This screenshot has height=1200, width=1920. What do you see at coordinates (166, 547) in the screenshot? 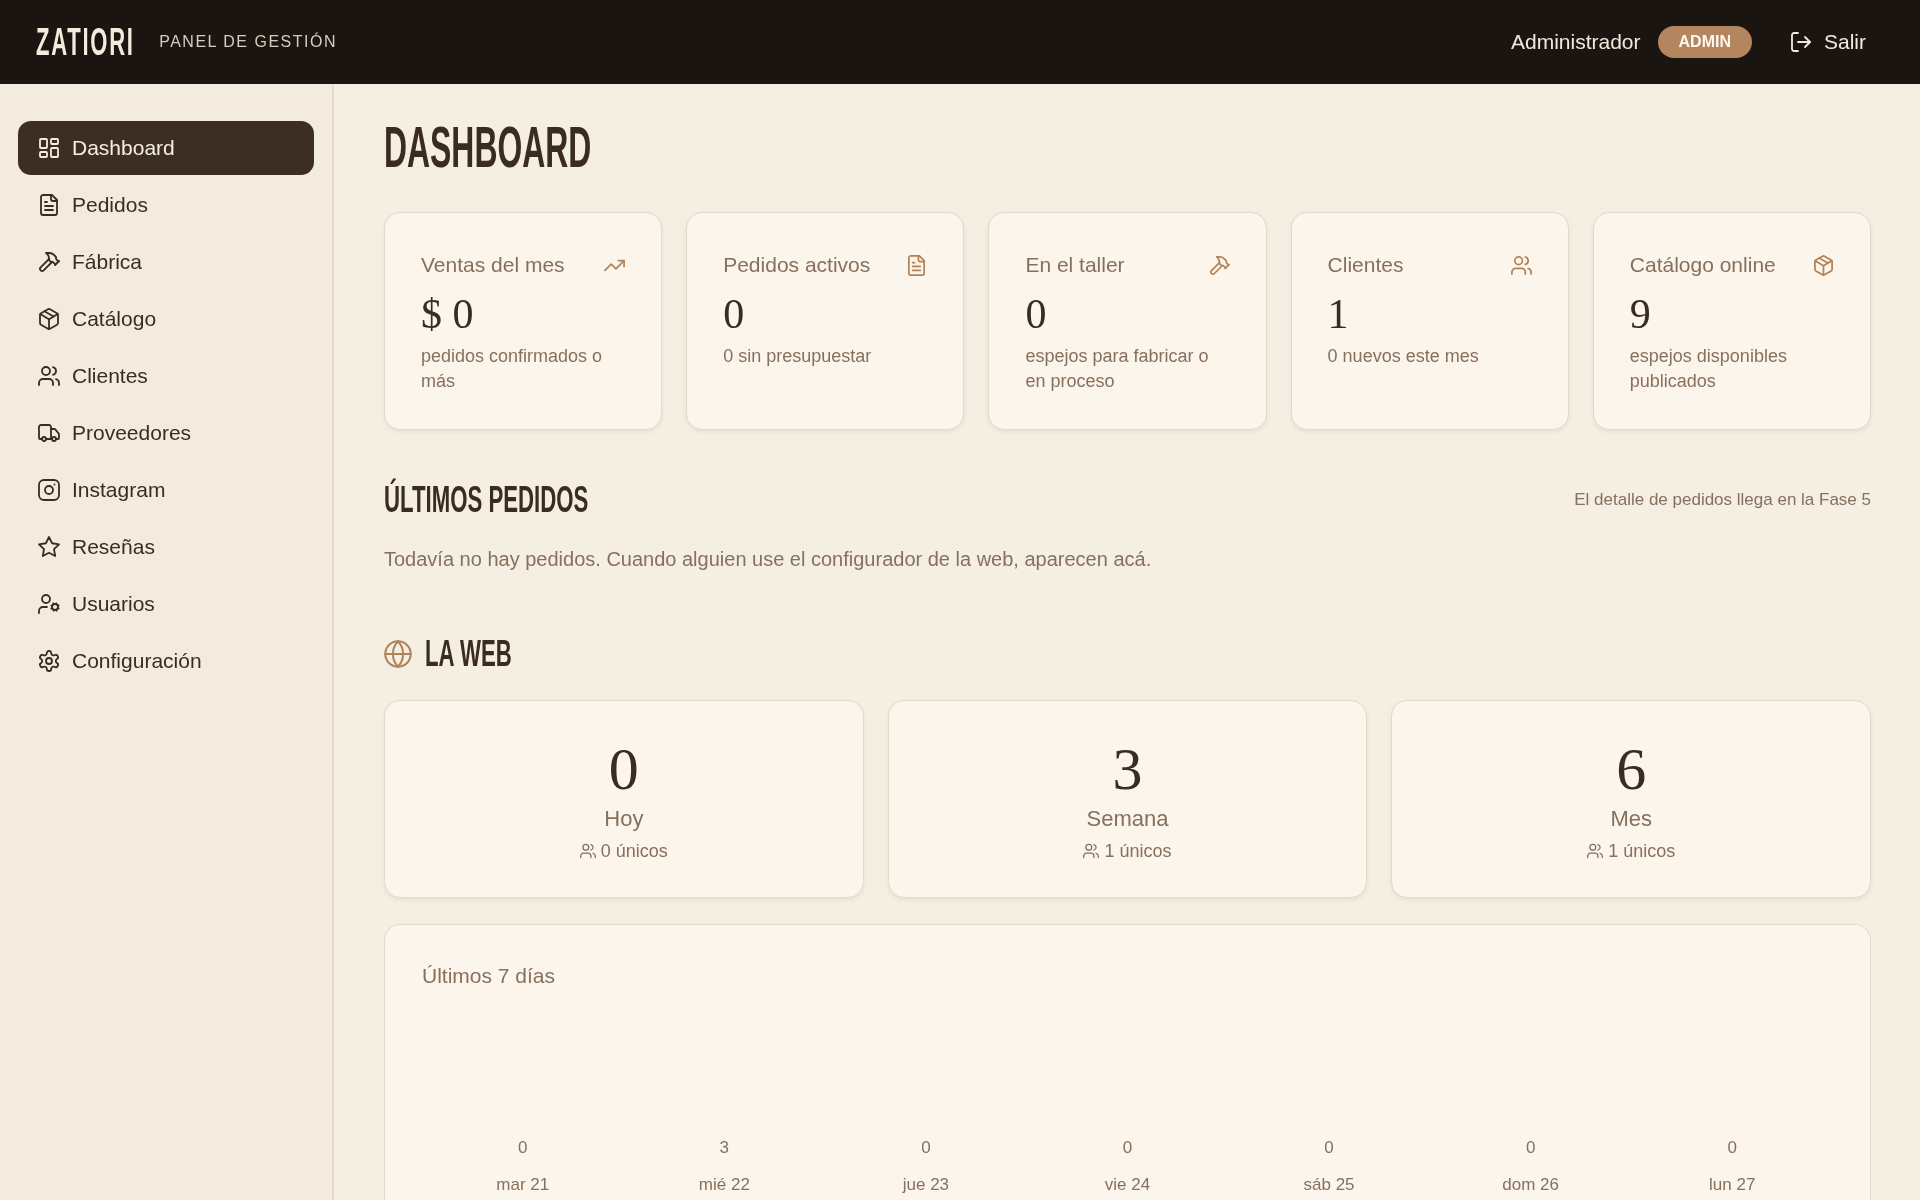
I see `nav-item: Reseñas` at bounding box center [166, 547].